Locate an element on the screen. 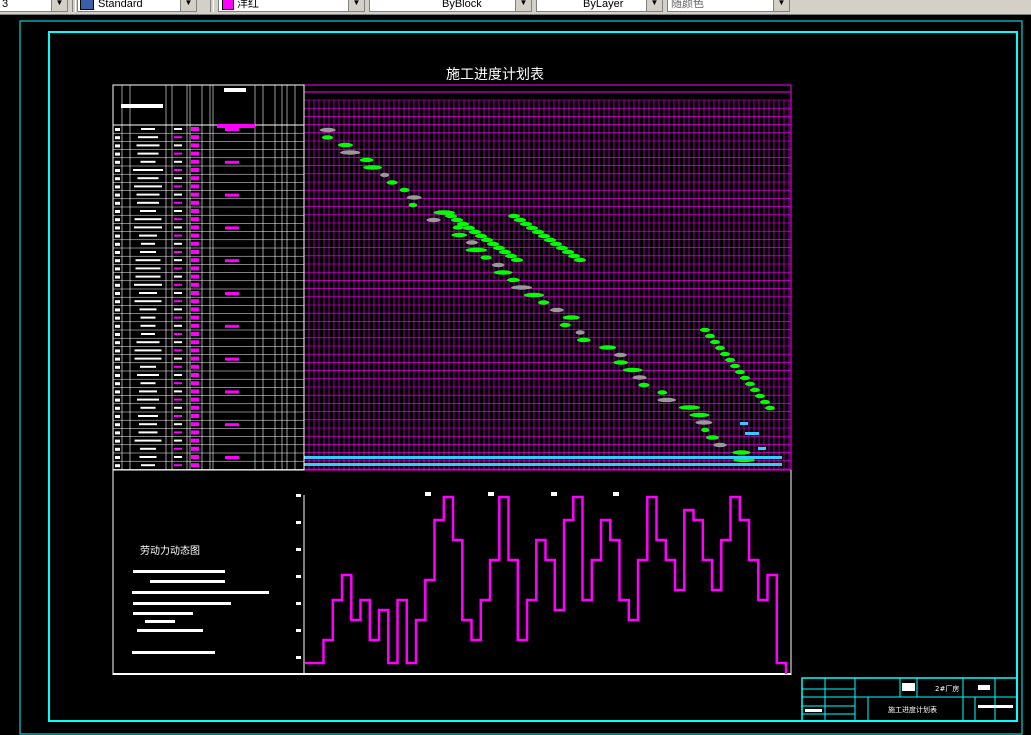 This screenshot has width=1031, height=735. linetype-combo: ByBlock ▼ is located at coordinates (450, 6).